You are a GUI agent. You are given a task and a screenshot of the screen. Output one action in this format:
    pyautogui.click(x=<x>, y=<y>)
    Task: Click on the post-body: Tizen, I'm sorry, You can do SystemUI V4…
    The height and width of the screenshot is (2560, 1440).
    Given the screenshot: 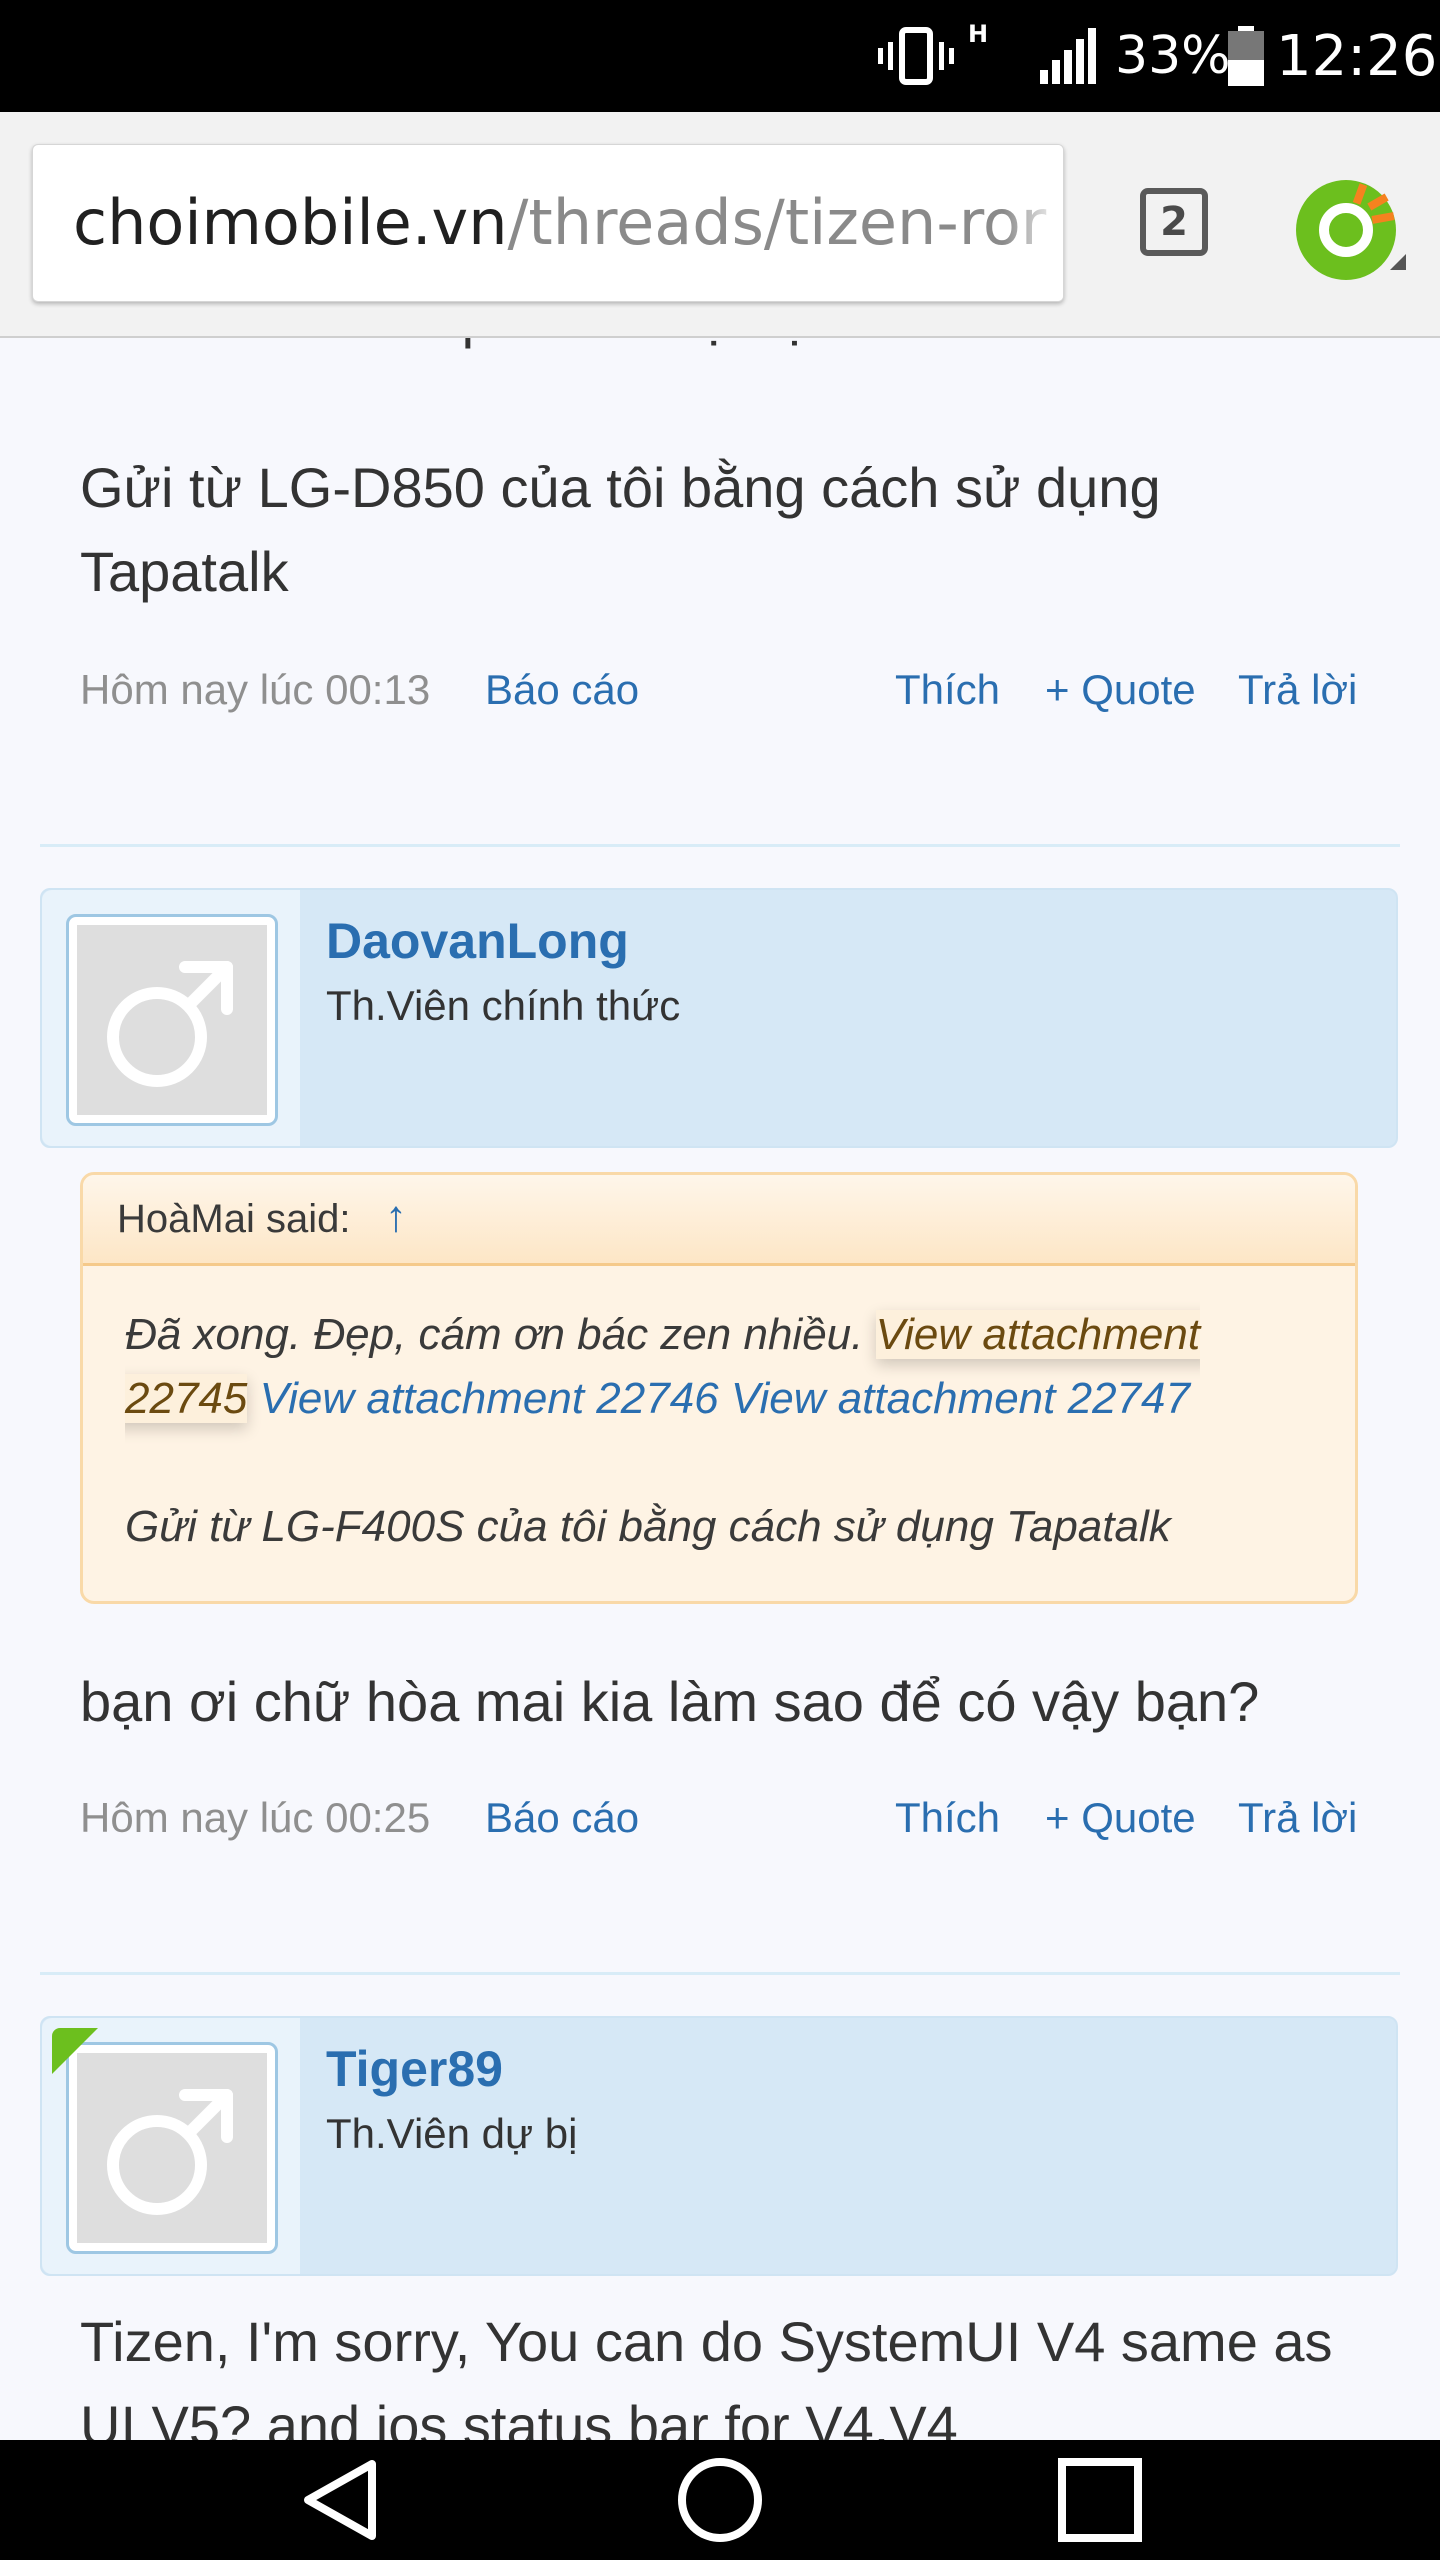 What is the action you would take?
    pyautogui.click(x=706, y=2375)
    